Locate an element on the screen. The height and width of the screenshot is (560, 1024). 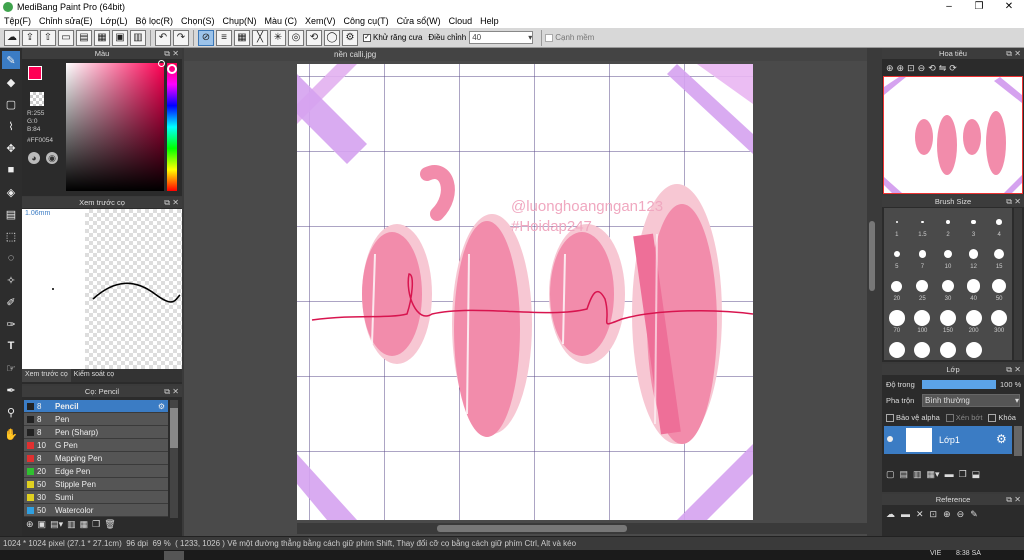
hand-tool-icon: ✋ is located at coordinates (11, 434).